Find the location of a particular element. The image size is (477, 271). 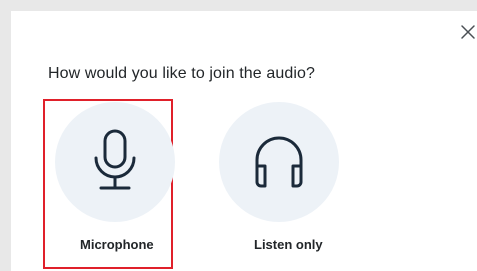

dialog-title: How would you like to join the audio? is located at coordinates (181, 73).